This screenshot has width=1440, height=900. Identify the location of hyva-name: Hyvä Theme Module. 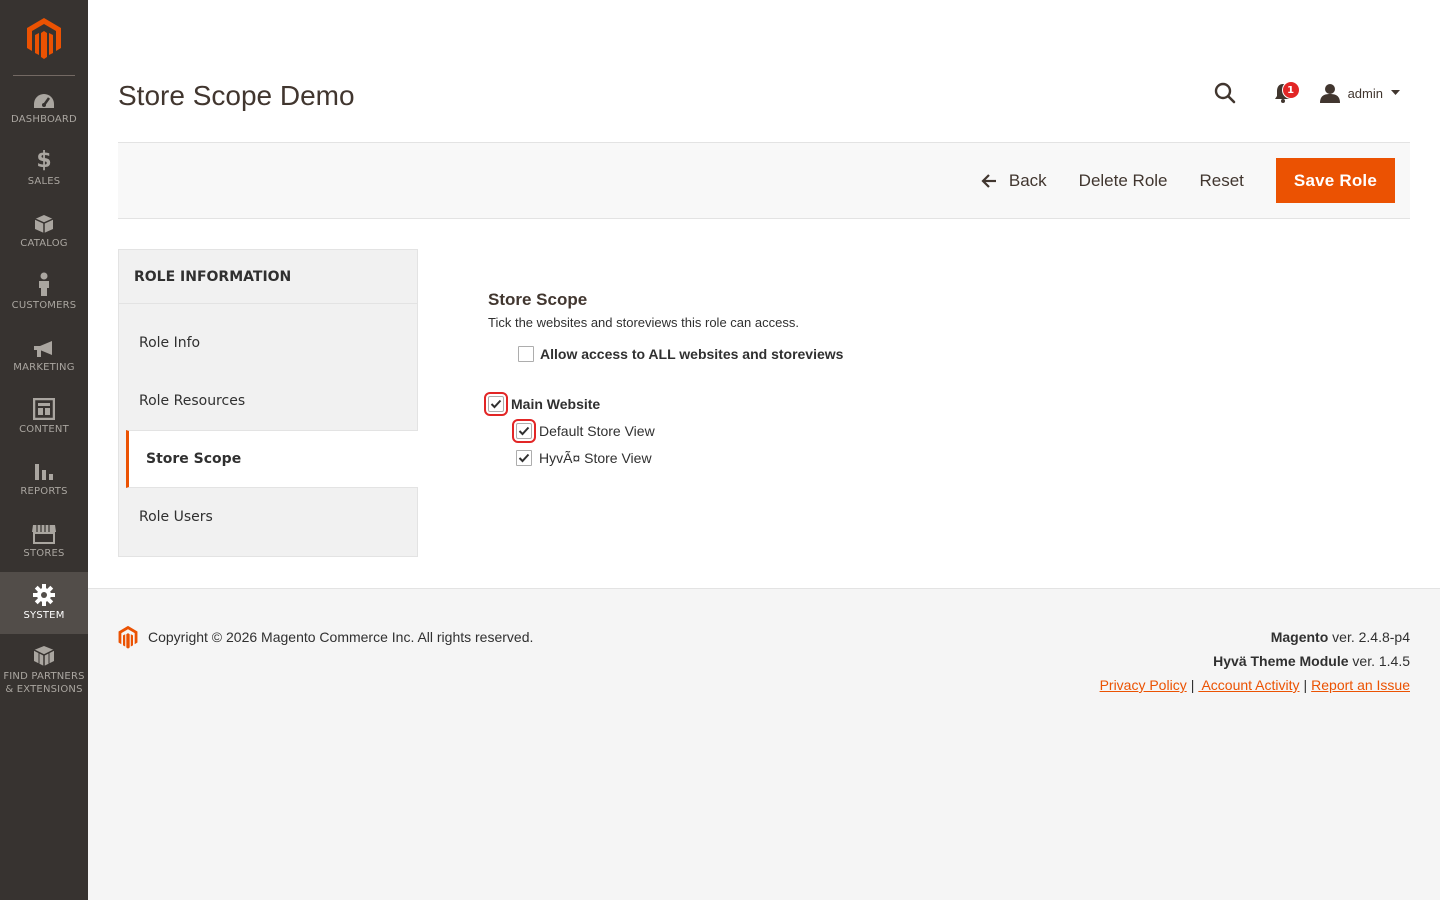
(1281, 661).